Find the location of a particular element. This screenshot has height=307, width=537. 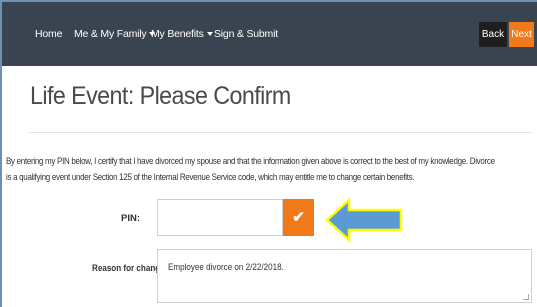

pin-input is located at coordinates (220, 217).